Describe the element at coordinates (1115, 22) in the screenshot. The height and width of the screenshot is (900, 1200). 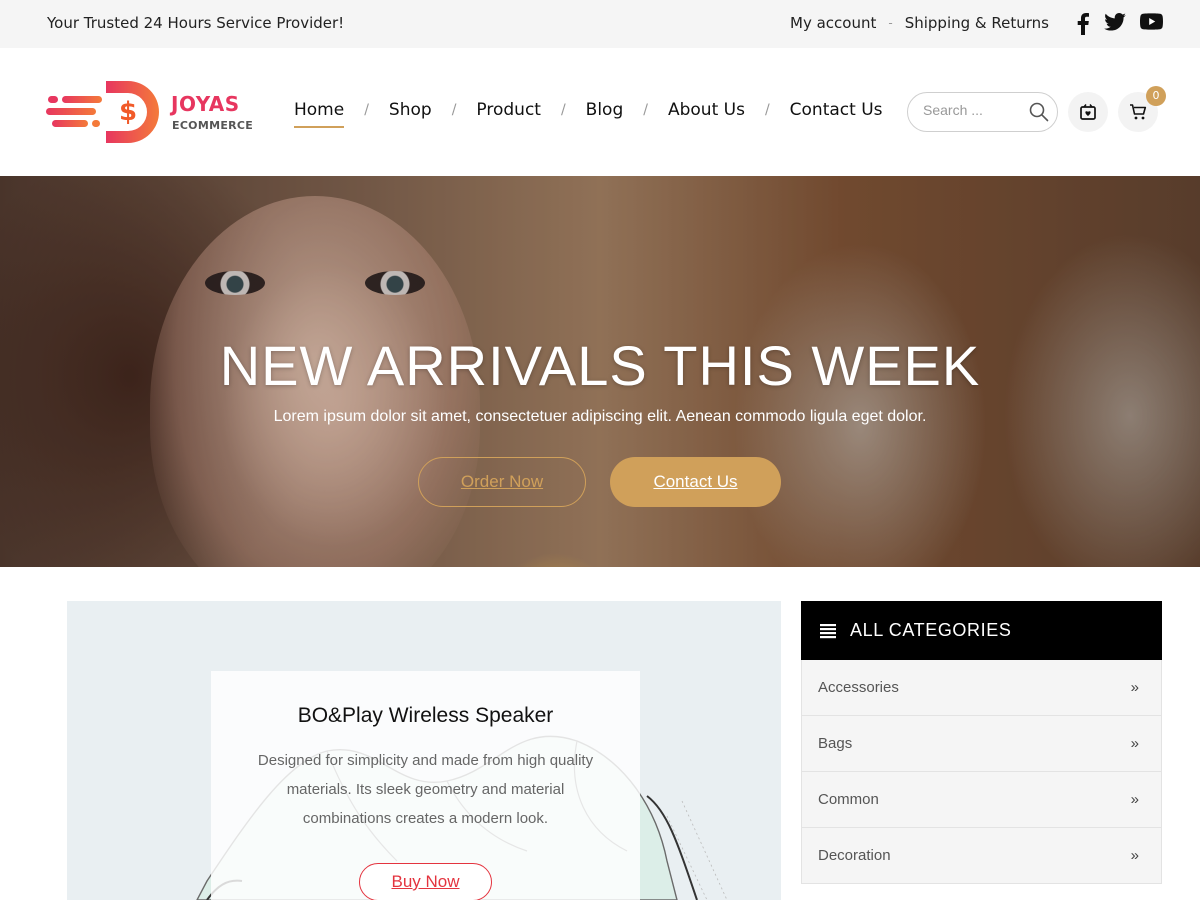
I see `twitter-icon` at that location.